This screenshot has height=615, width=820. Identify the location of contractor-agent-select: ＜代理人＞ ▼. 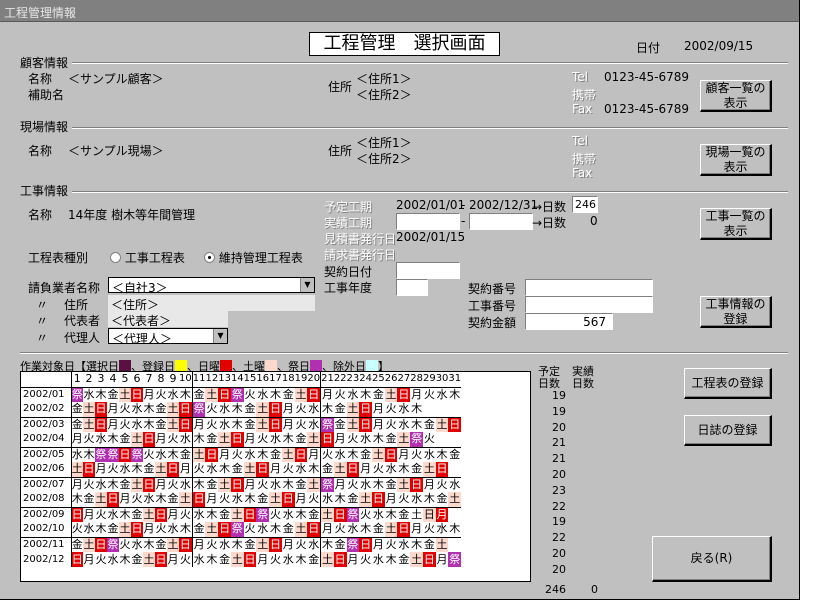
(168, 337).